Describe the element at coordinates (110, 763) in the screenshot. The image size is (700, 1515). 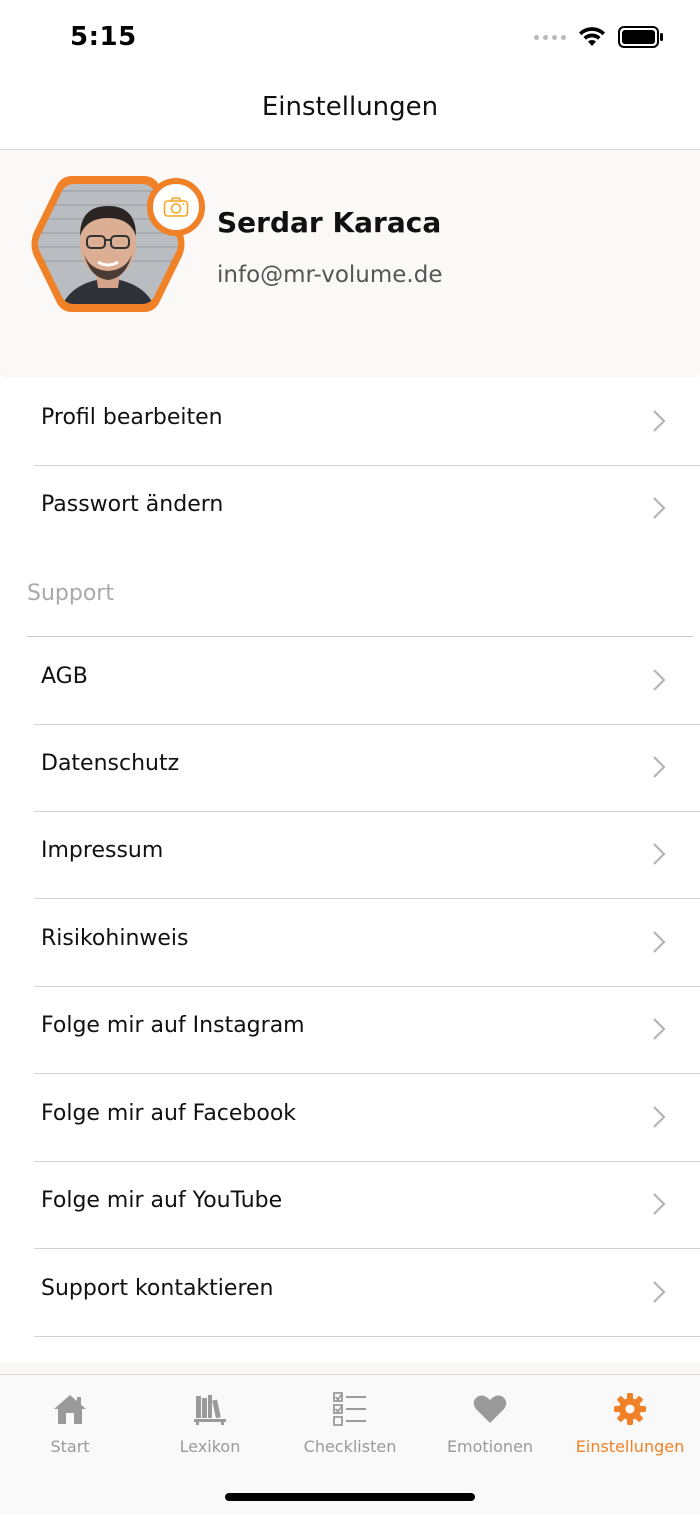
I see `menu-item-label: Datenschutz` at that location.